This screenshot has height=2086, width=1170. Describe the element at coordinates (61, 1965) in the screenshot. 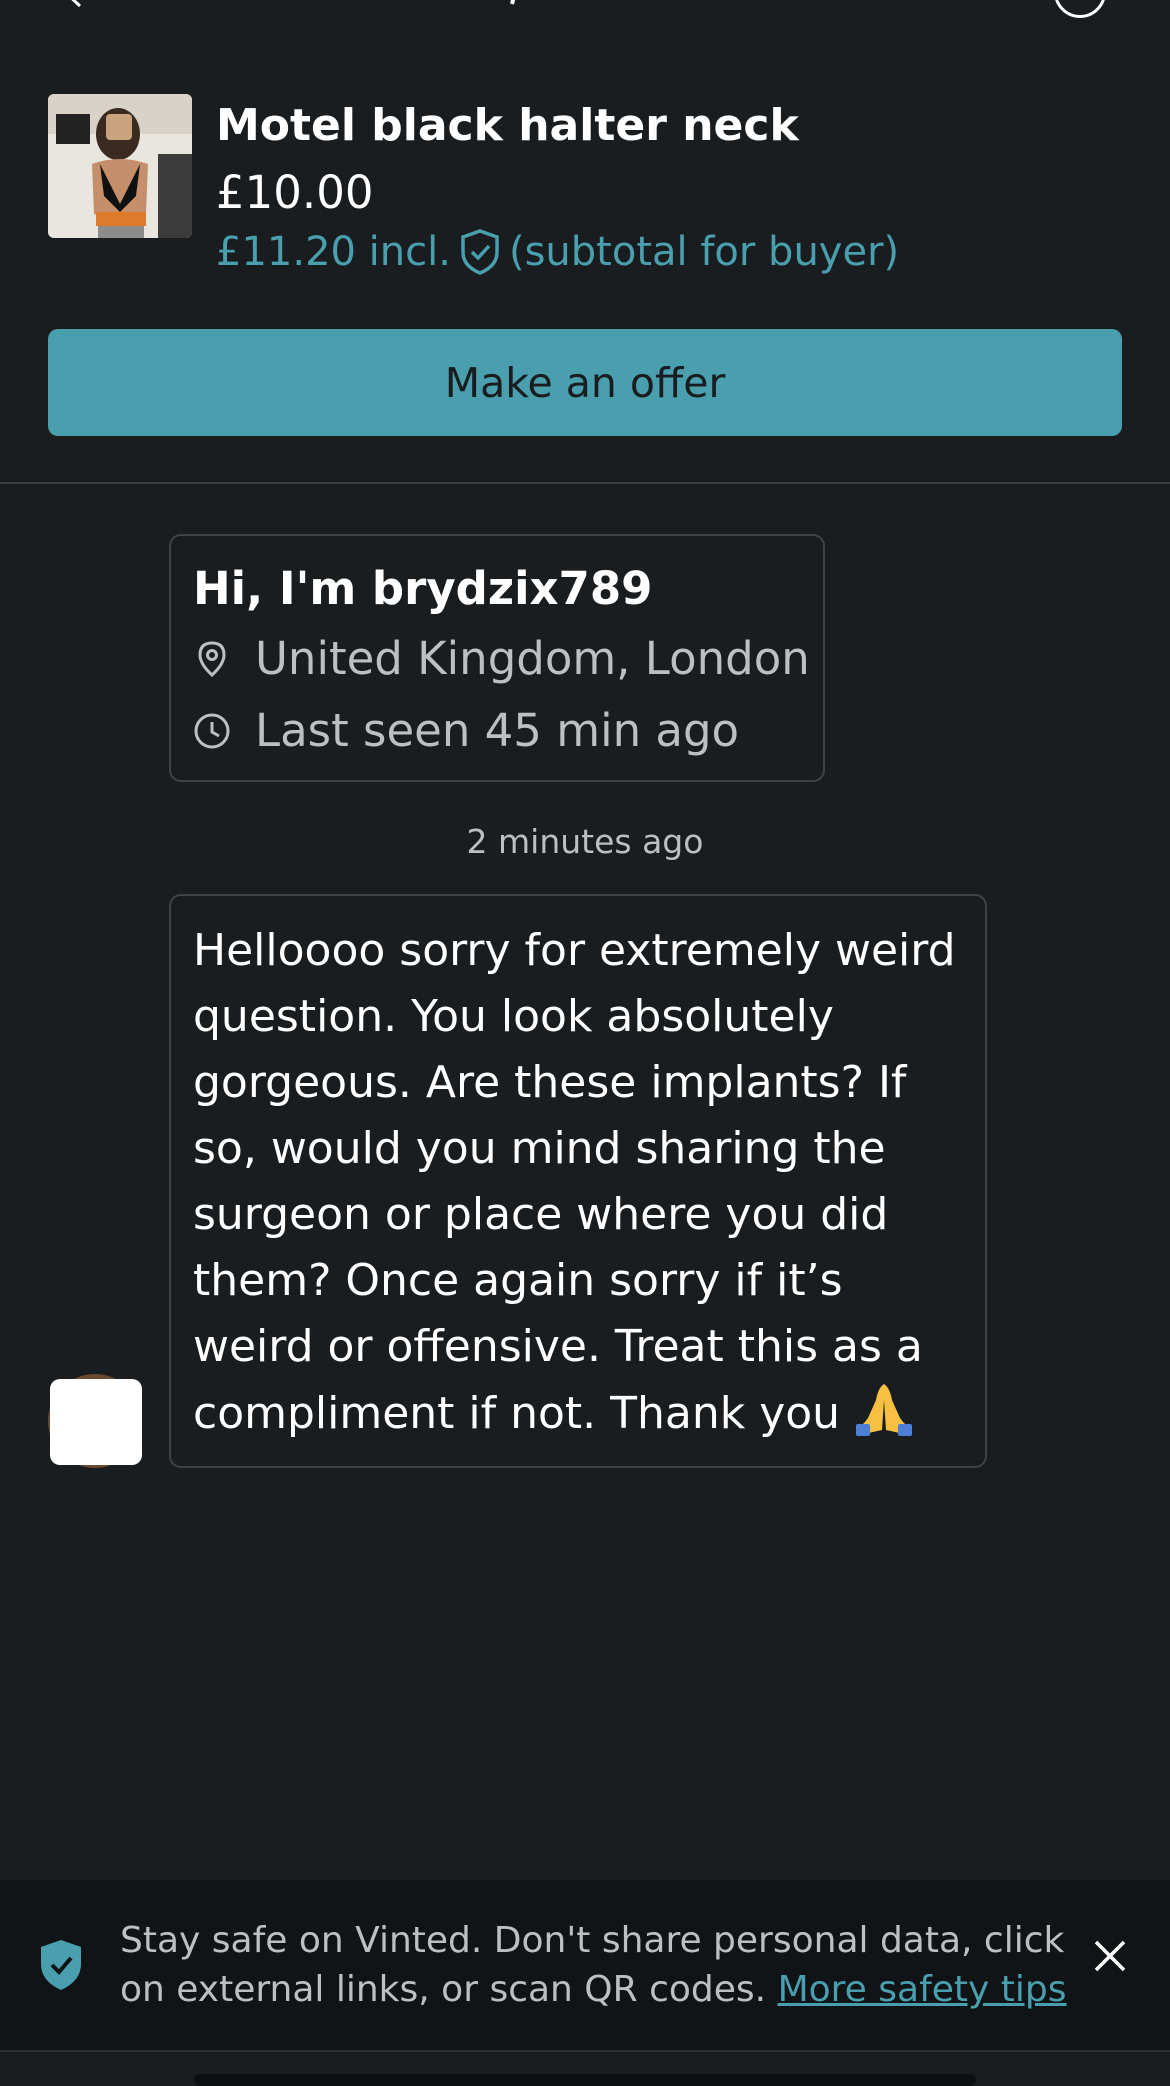

I see `safety-shield-icon` at that location.